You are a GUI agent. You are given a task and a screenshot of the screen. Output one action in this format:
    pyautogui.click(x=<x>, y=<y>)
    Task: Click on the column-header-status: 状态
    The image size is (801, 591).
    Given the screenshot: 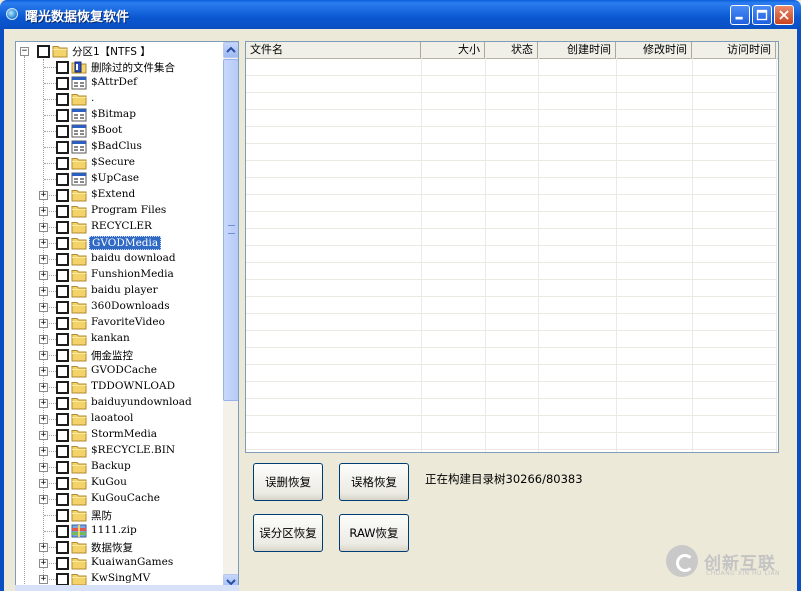 What is the action you would take?
    pyautogui.click(x=511, y=50)
    